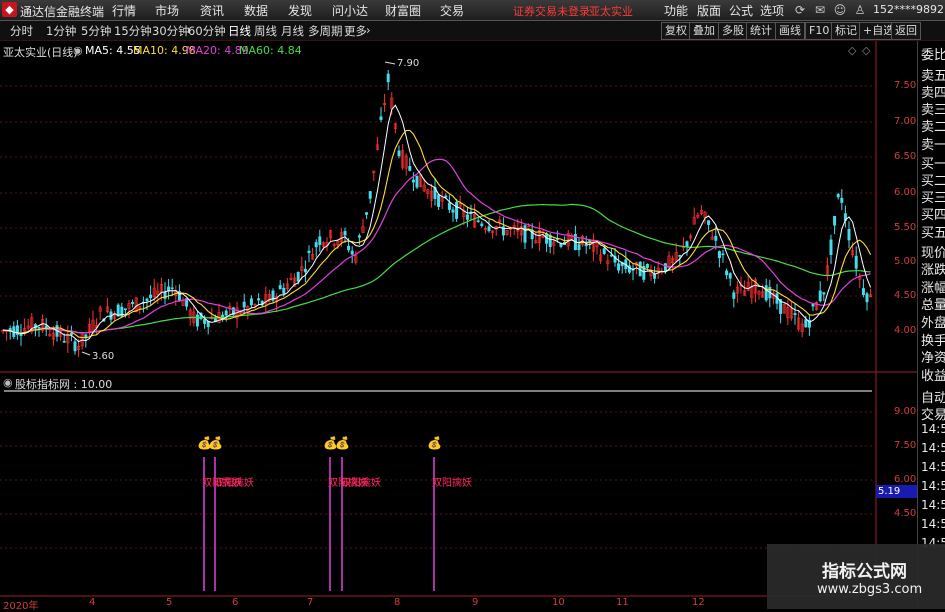 This screenshot has width=945, height=612. Describe the element at coordinates (905, 513) in the screenshot. I see `indicator-y-tick: 4.50` at that location.